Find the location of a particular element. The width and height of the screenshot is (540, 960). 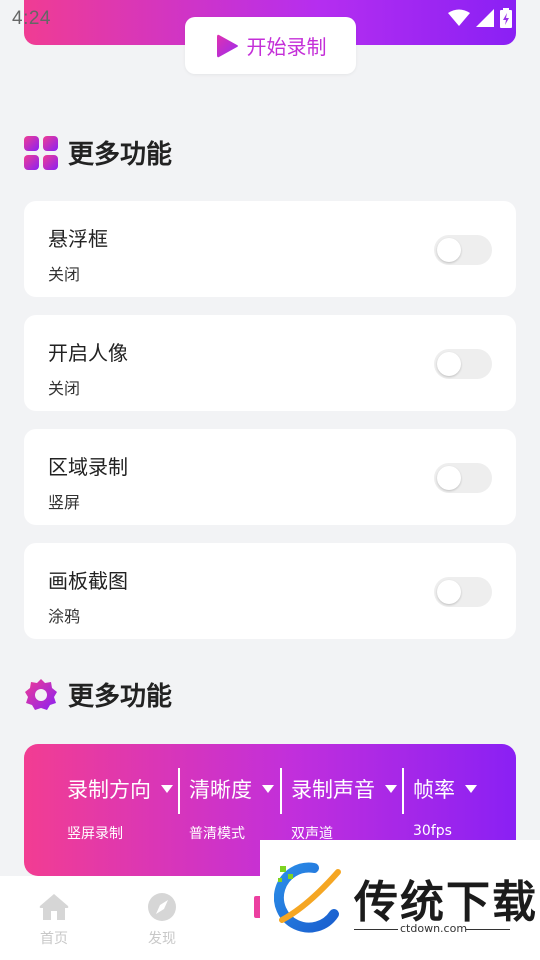

feature-name: 悬浮框 is located at coordinates (78, 239).